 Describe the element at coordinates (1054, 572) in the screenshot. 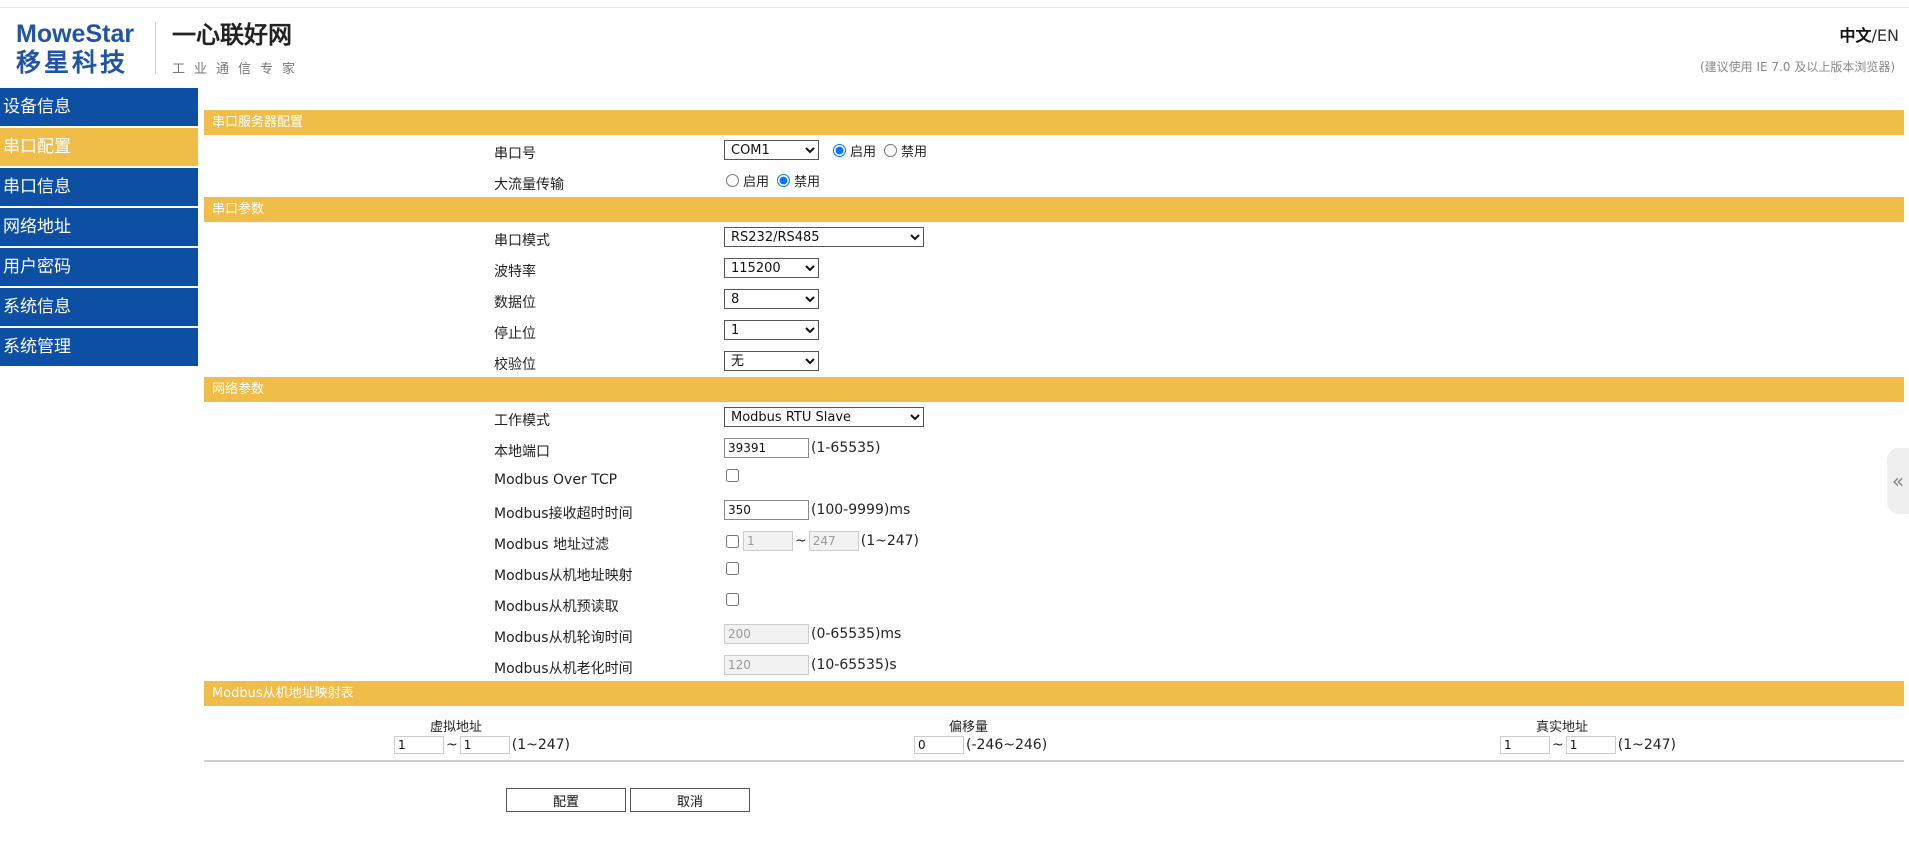

I see `row-slave-map: Modbus从机地址映射` at that location.